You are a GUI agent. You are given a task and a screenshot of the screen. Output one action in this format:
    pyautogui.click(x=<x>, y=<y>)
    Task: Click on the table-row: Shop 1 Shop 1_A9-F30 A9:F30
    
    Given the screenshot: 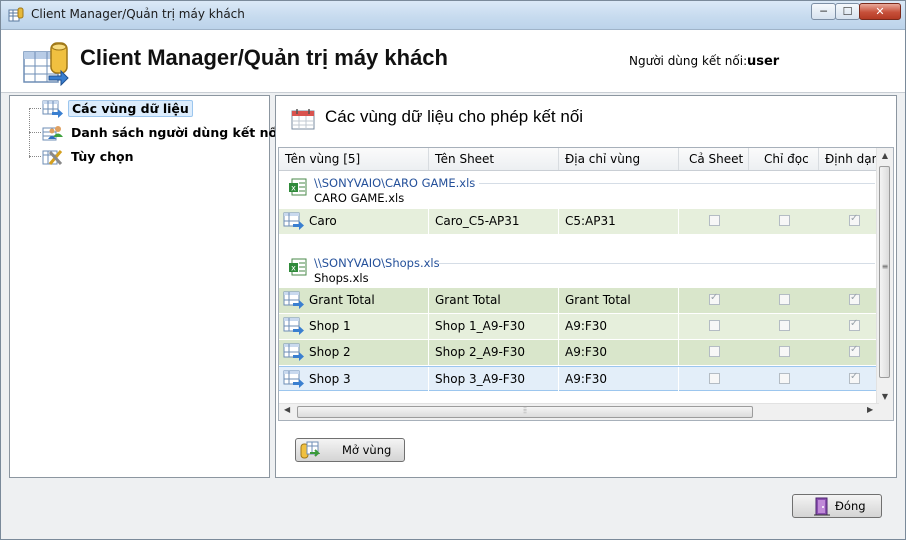 What is the action you would take?
    pyautogui.click(x=579, y=326)
    